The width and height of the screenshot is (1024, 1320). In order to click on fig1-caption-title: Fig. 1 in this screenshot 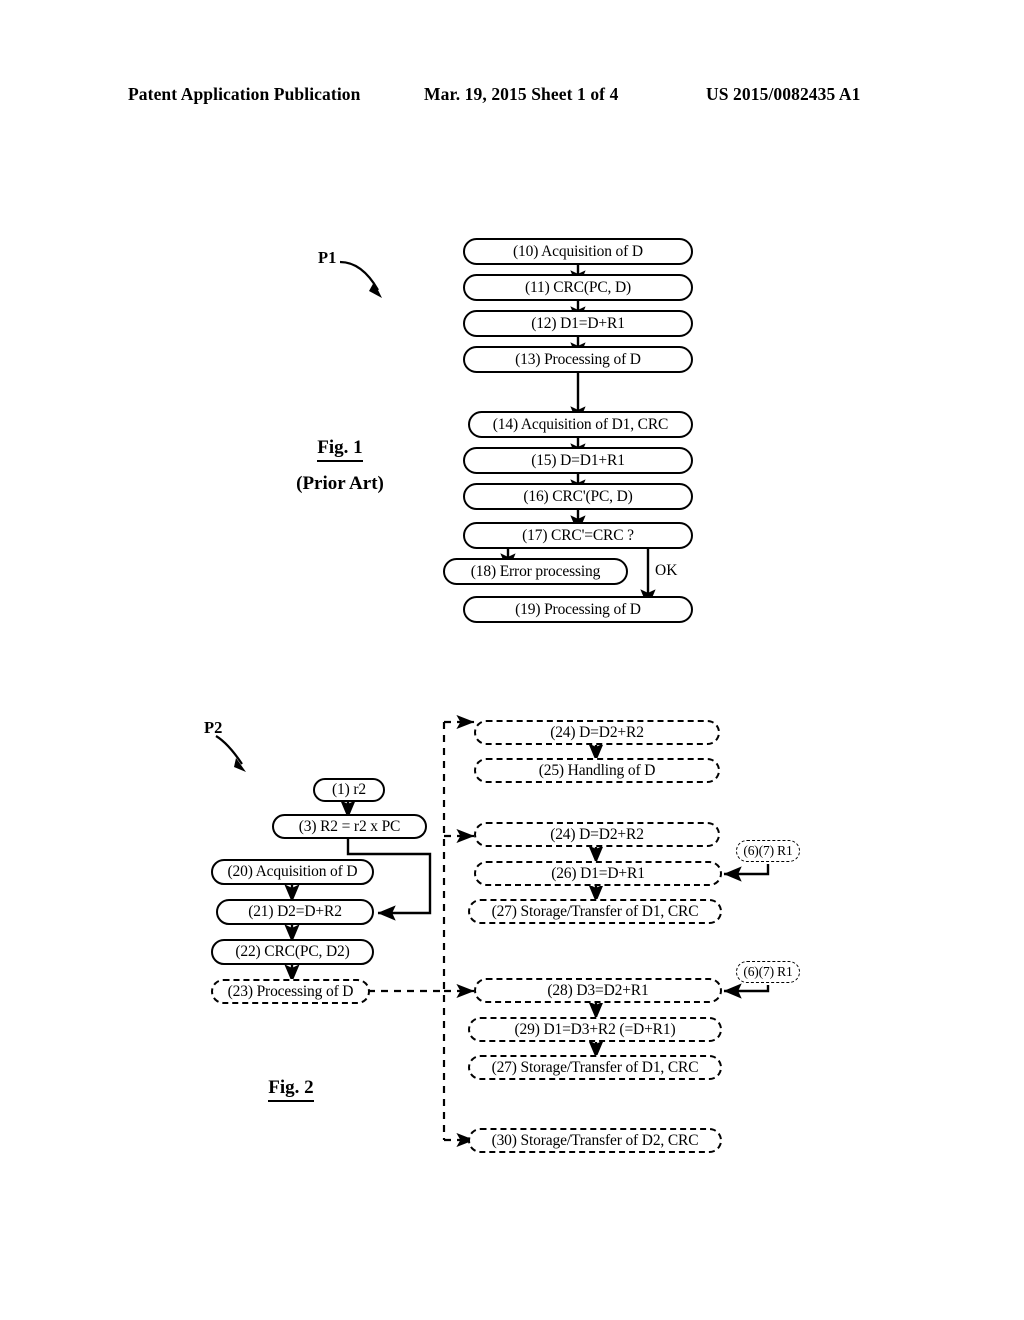, I will do `click(340, 449)`.